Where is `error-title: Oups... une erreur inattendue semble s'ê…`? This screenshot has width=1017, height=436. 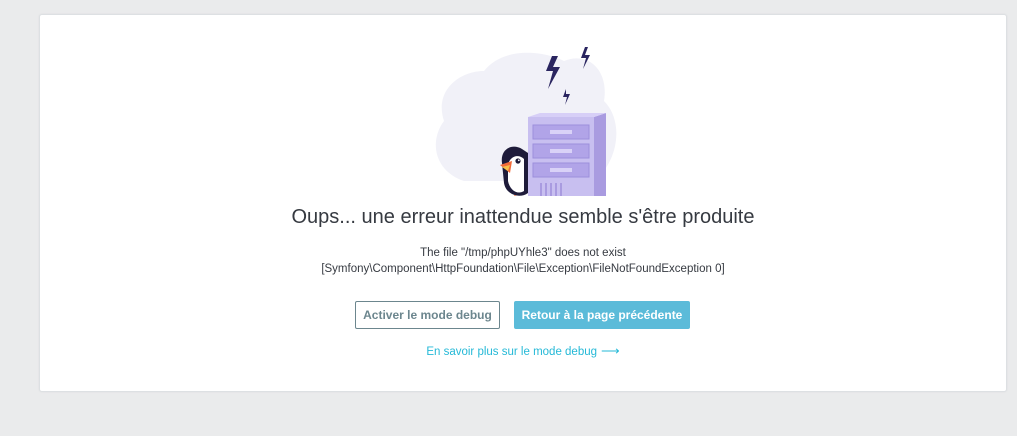 error-title: Oups... une erreur inattendue semble s'ê… is located at coordinates (523, 217).